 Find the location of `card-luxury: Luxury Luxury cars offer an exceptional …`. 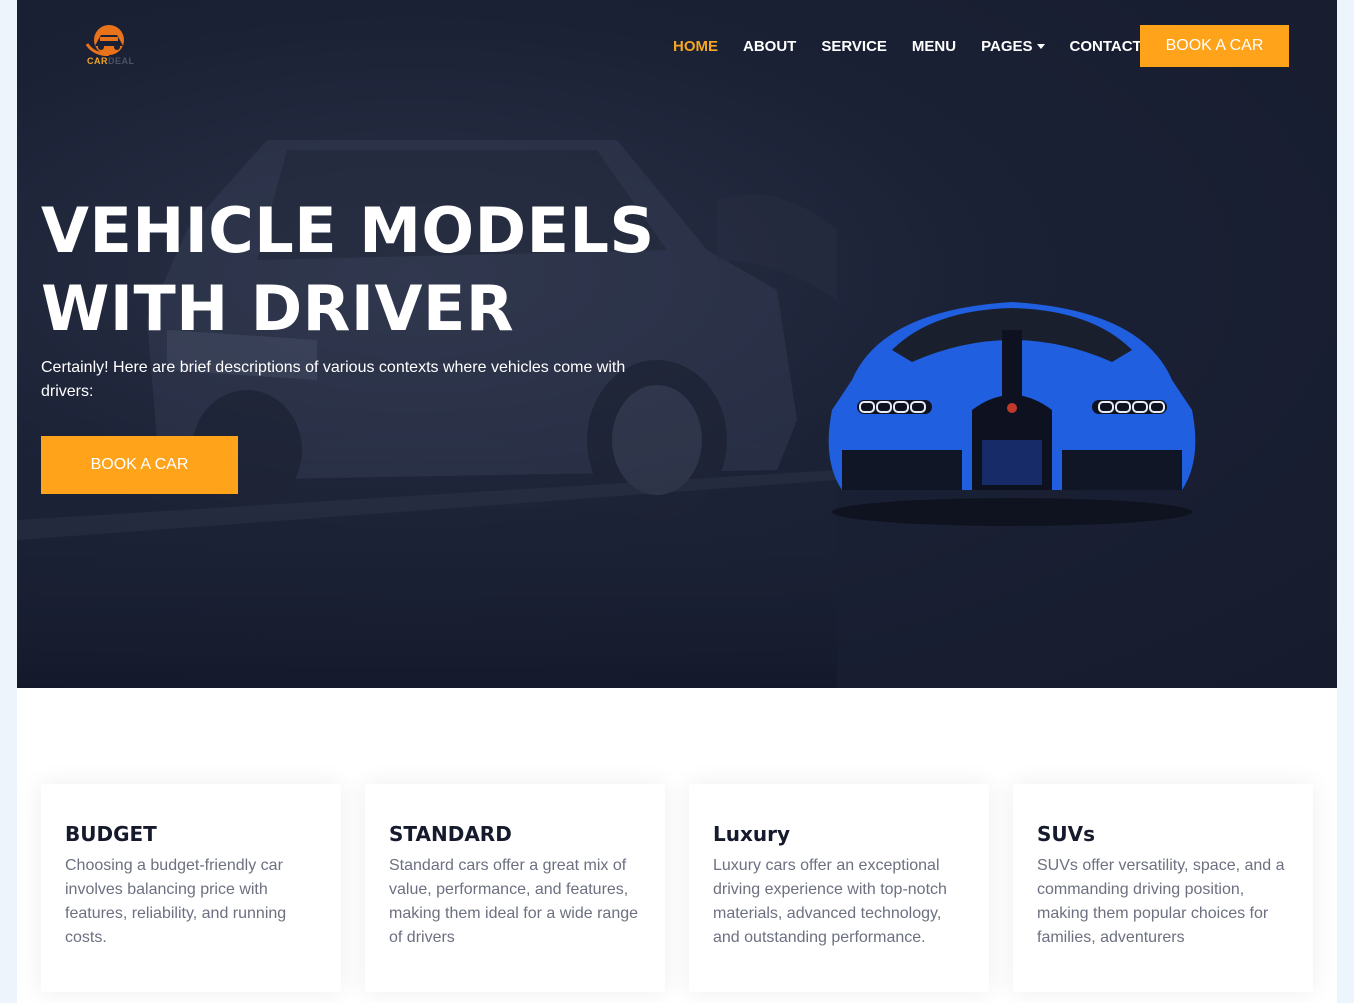

card-luxury: Luxury Luxury cars offer an exceptional … is located at coordinates (839, 888).